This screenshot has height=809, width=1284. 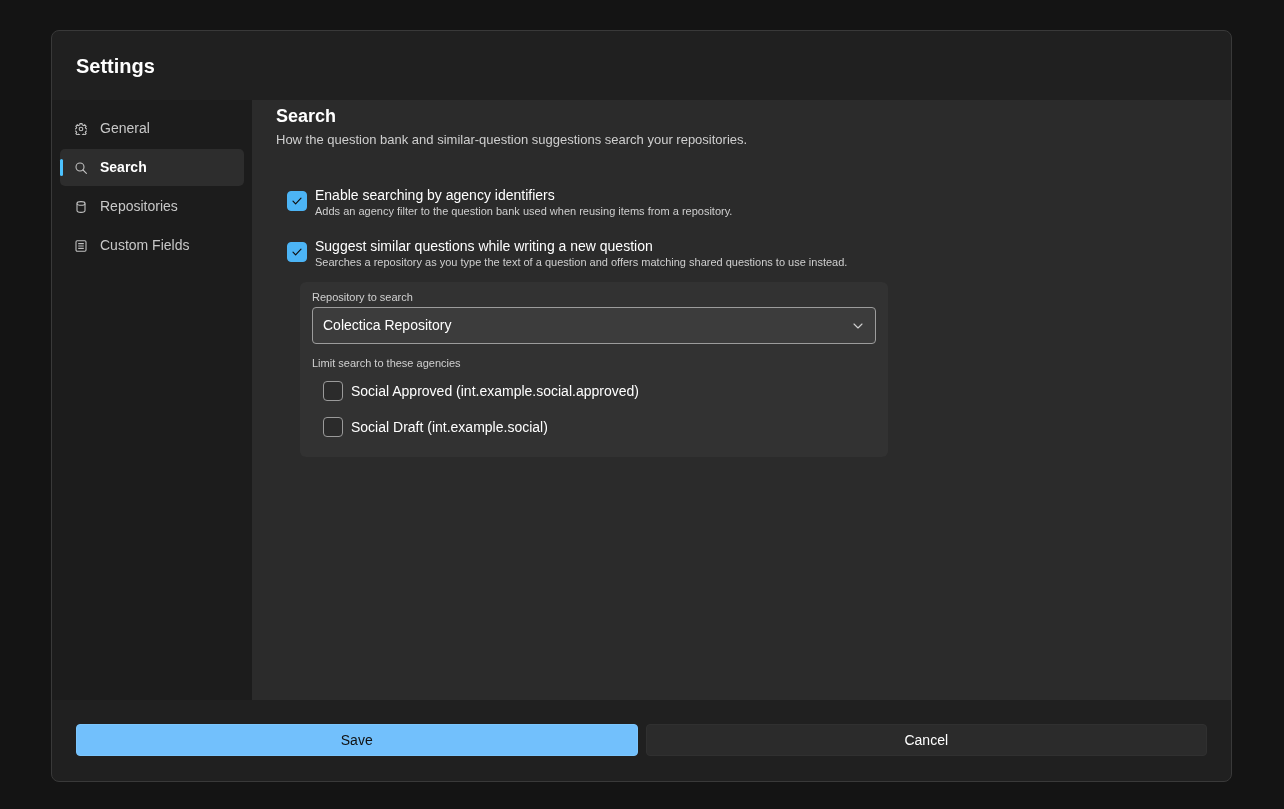 I want to click on cancel-button: Cancel, so click(x=926, y=740).